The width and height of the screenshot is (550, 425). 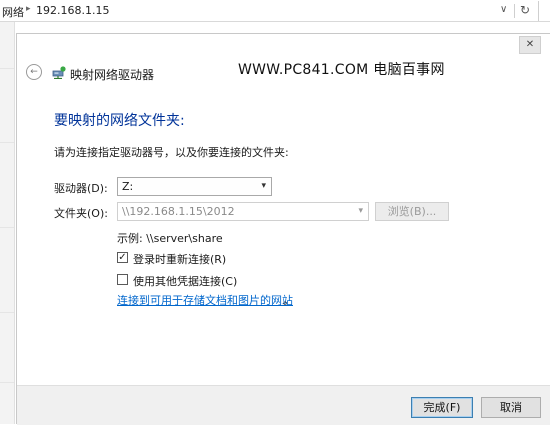 What do you see at coordinates (511, 407) in the screenshot?
I see `cancel-button: 取消` at bounding box center [511, 407].